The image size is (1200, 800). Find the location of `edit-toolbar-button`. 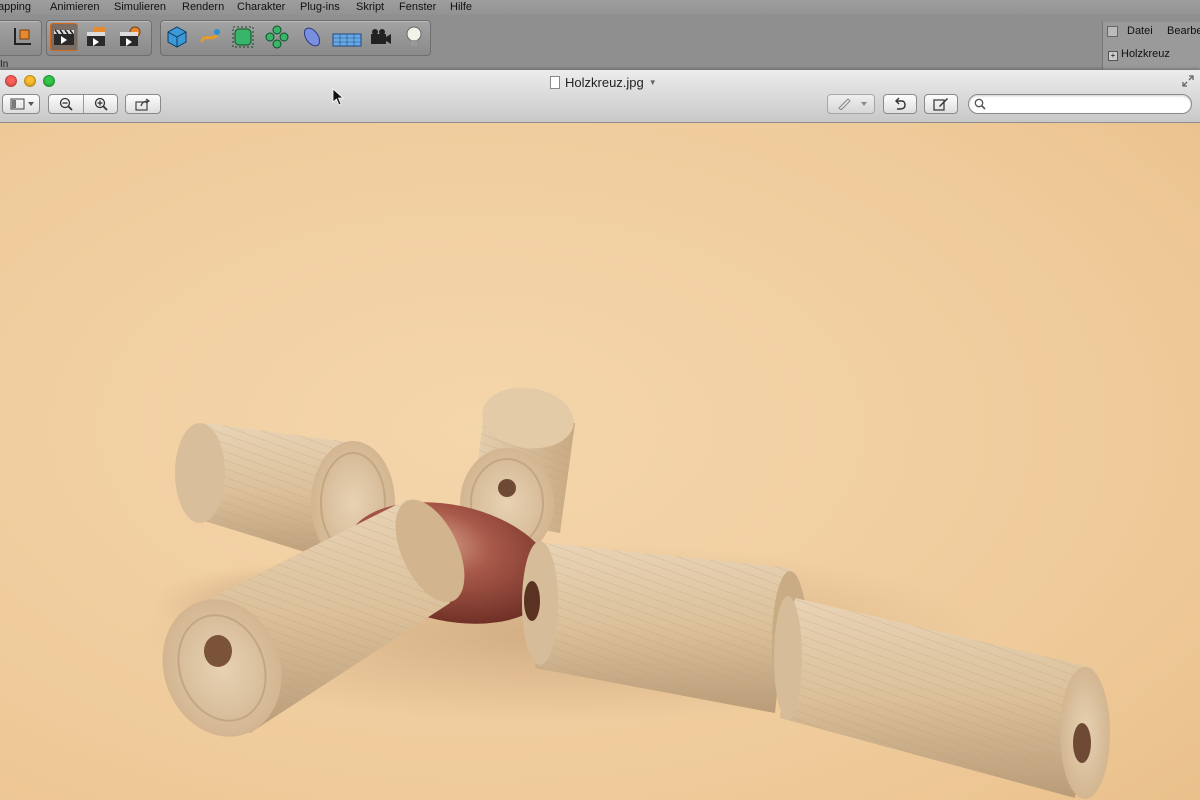

edit-toolbar-button is located at coordinates (941, 104).